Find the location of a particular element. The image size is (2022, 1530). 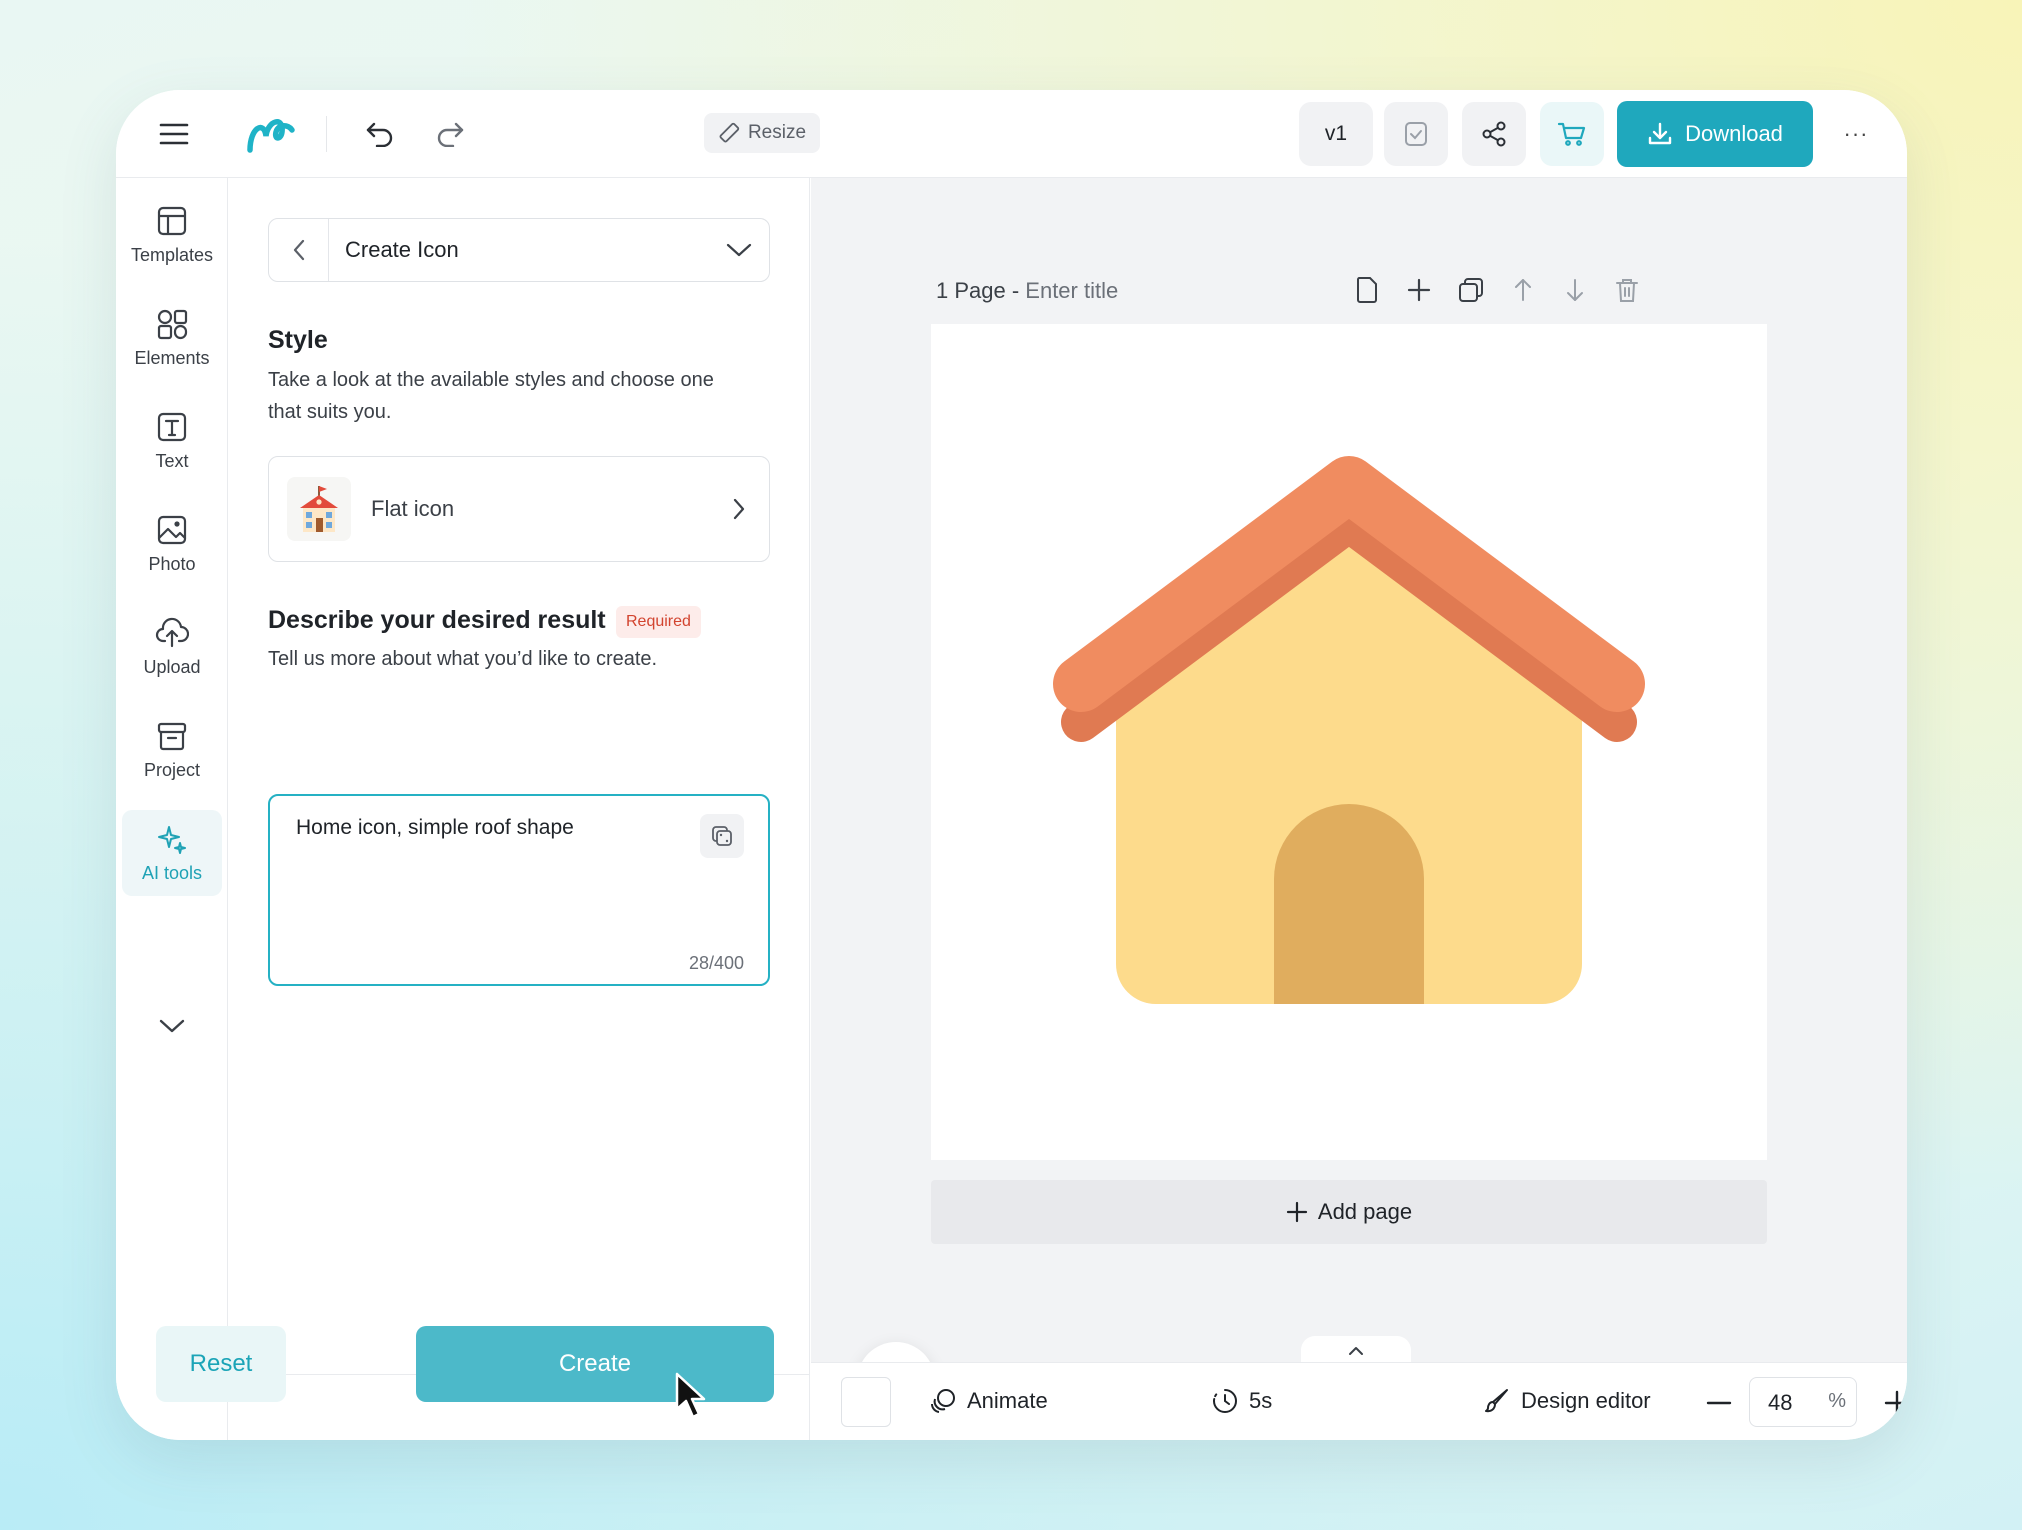

rail-label: Project is located at coordinates (172, 769).